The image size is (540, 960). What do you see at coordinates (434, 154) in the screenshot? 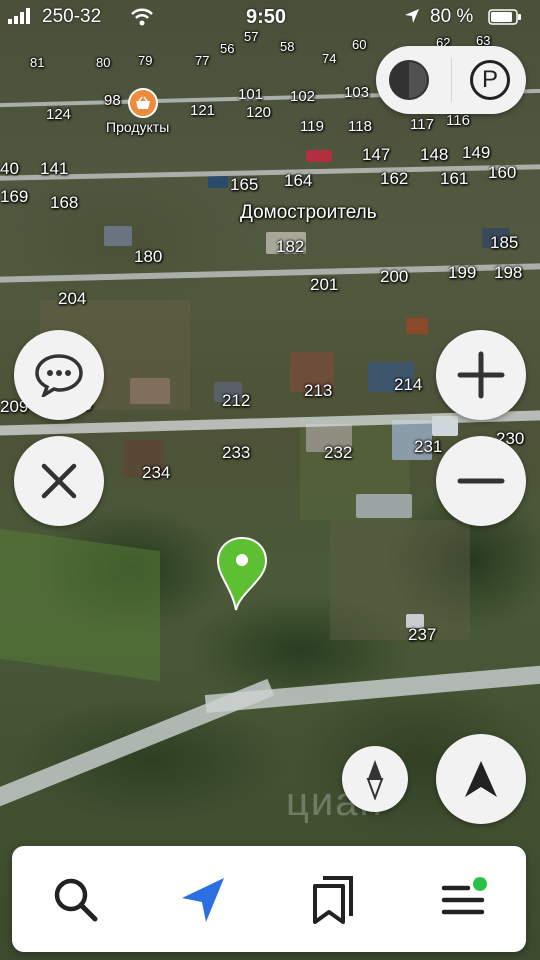
I see `house-number: 148` at bounding box center [434, 154].